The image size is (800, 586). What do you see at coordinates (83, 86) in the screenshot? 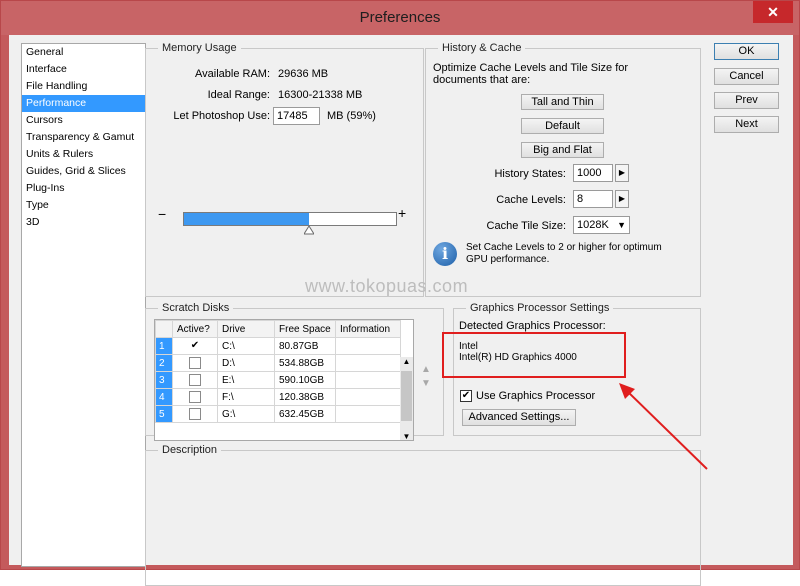
I see `sidebar-item-file-handling: File Handling` at bounding box center [83, 86].